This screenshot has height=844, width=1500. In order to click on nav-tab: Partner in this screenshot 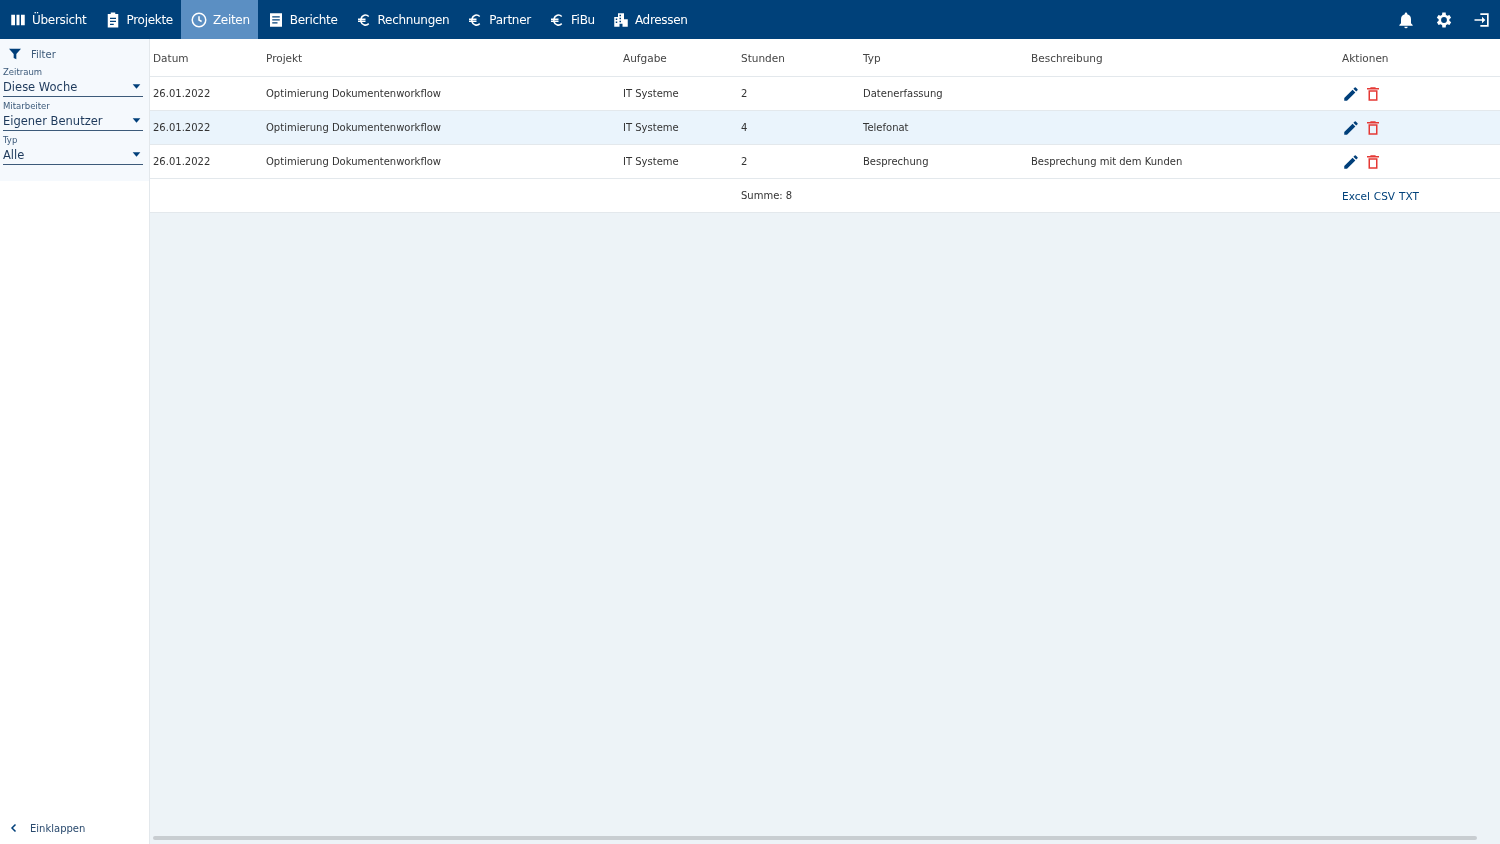, I will do `click(498, 19)`.